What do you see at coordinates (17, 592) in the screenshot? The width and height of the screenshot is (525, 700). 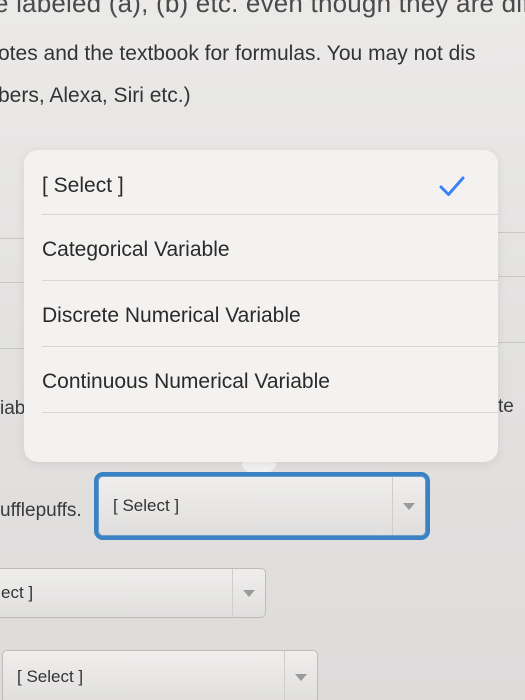 I see `select-value: ect ]` at bounding box center [17, 592].